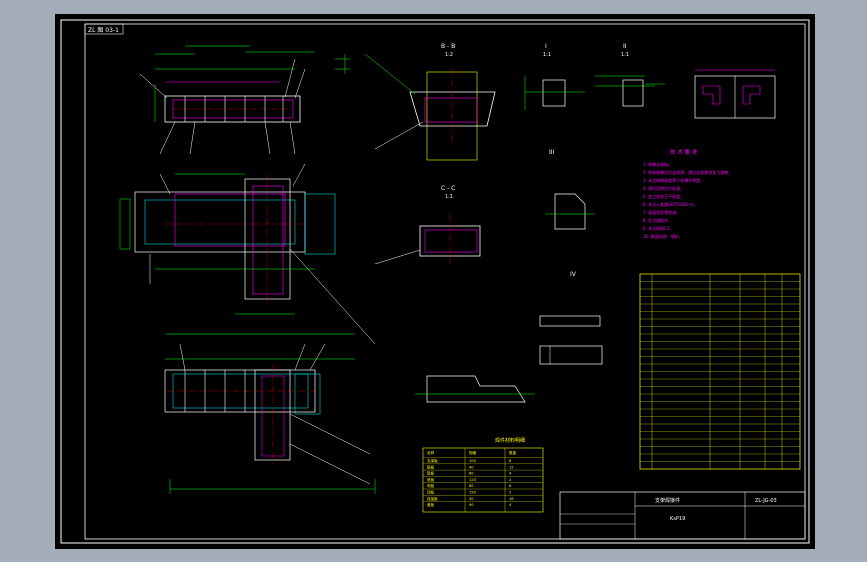 This screenshot has height=562, width=867. What do you see at coordinates (431, 452) in the screenshot?
I see `materials-header: 名称` at bounding box center [431, 452].